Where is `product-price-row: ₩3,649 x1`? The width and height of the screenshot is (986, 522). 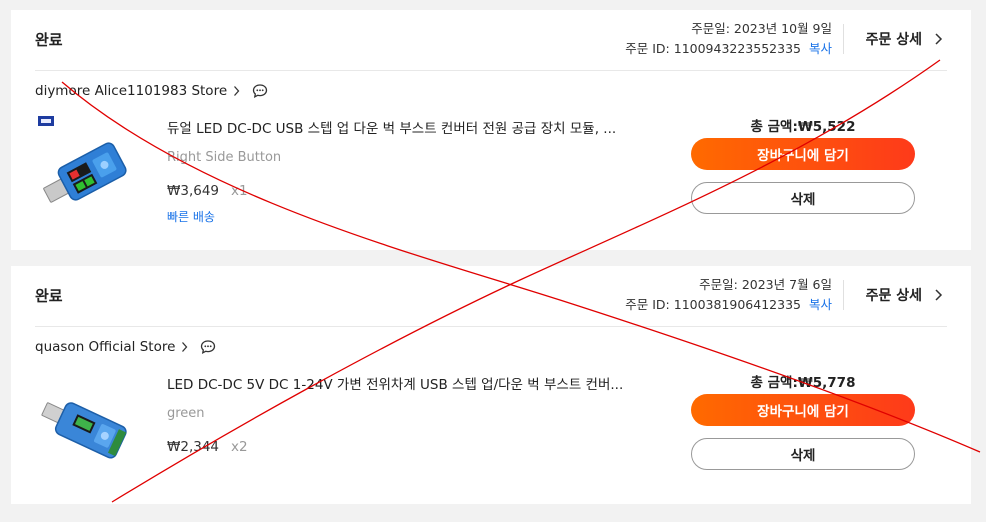 product-price-row: ₩3,649 x1 is located at coordinates (207, 191).